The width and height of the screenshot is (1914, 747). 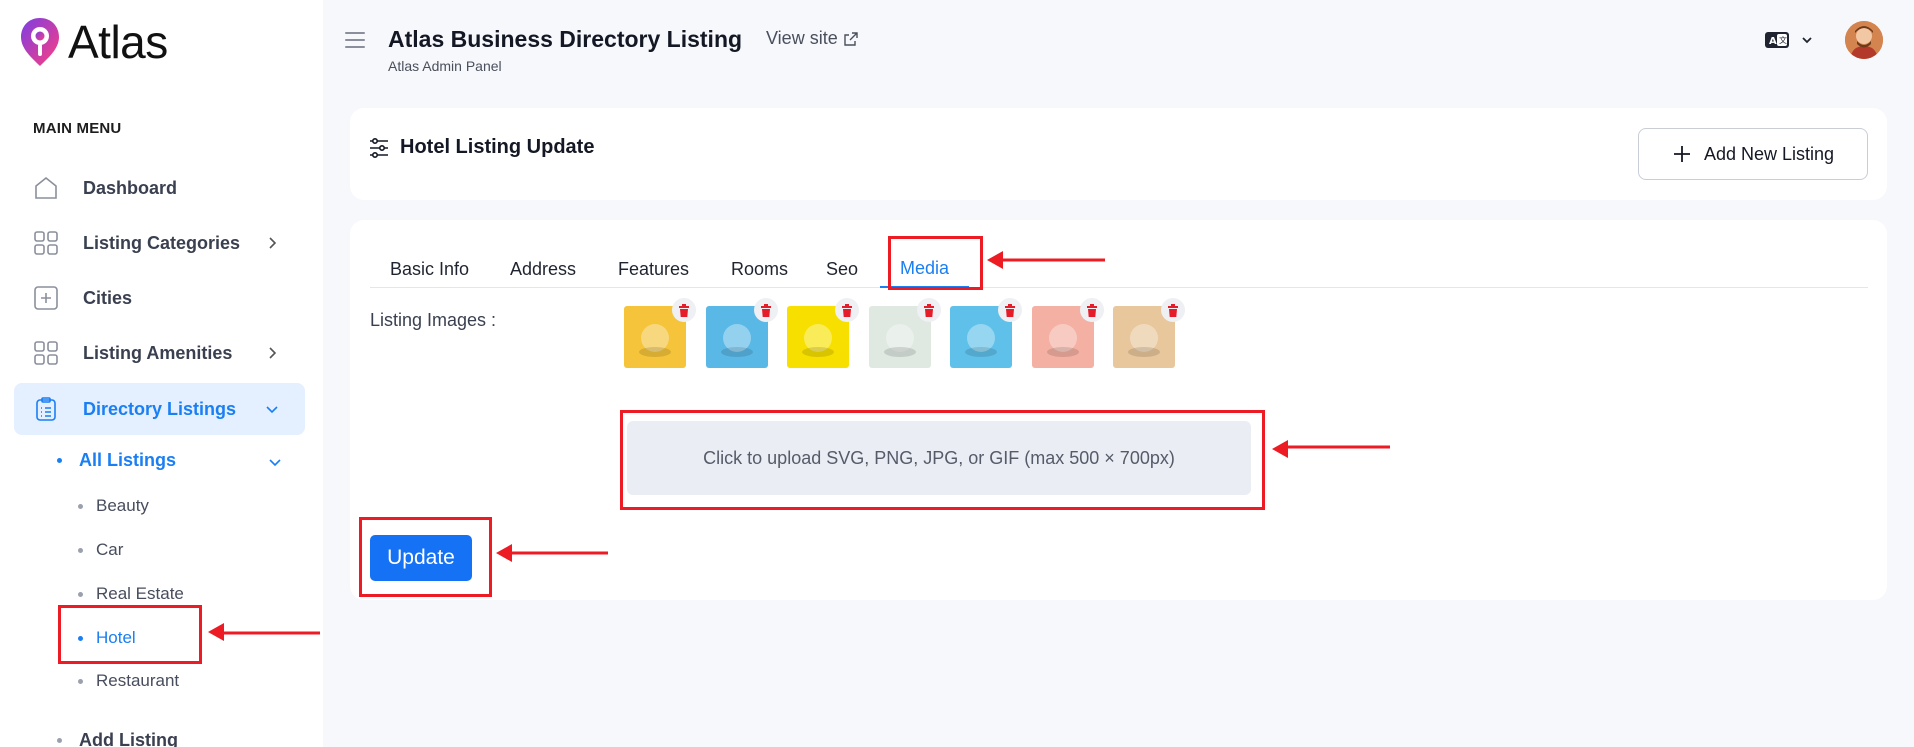 I want to click on sidebar-item-dashboard: Dashboard, so click(x=159, y=188).